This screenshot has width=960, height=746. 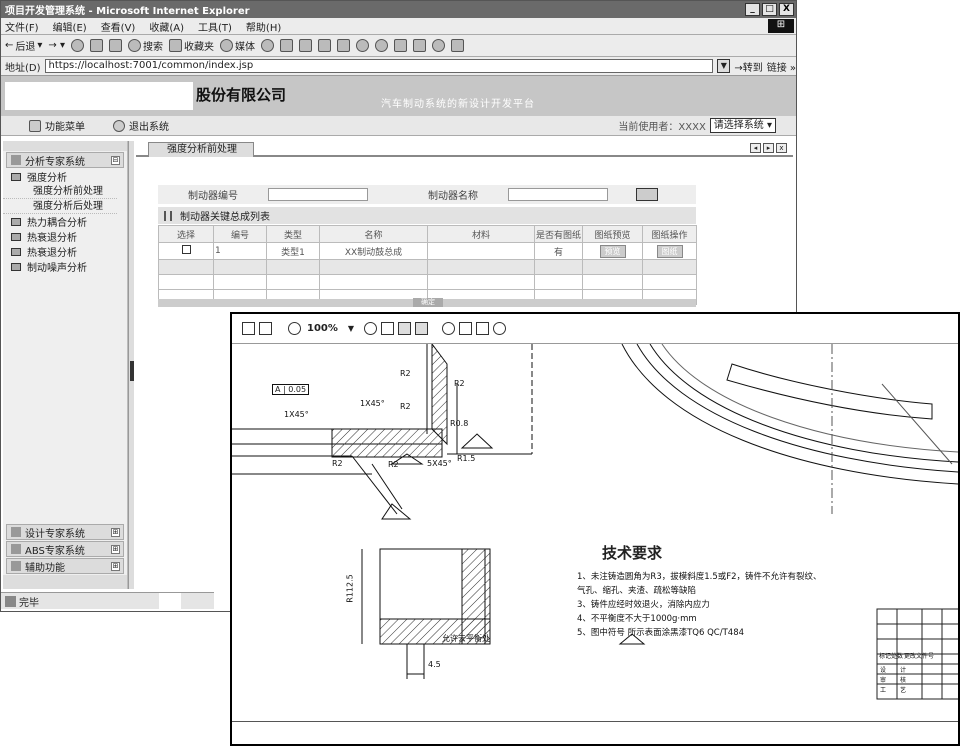 I want to click on links-button: 链接 », so click(x=781, y=66).